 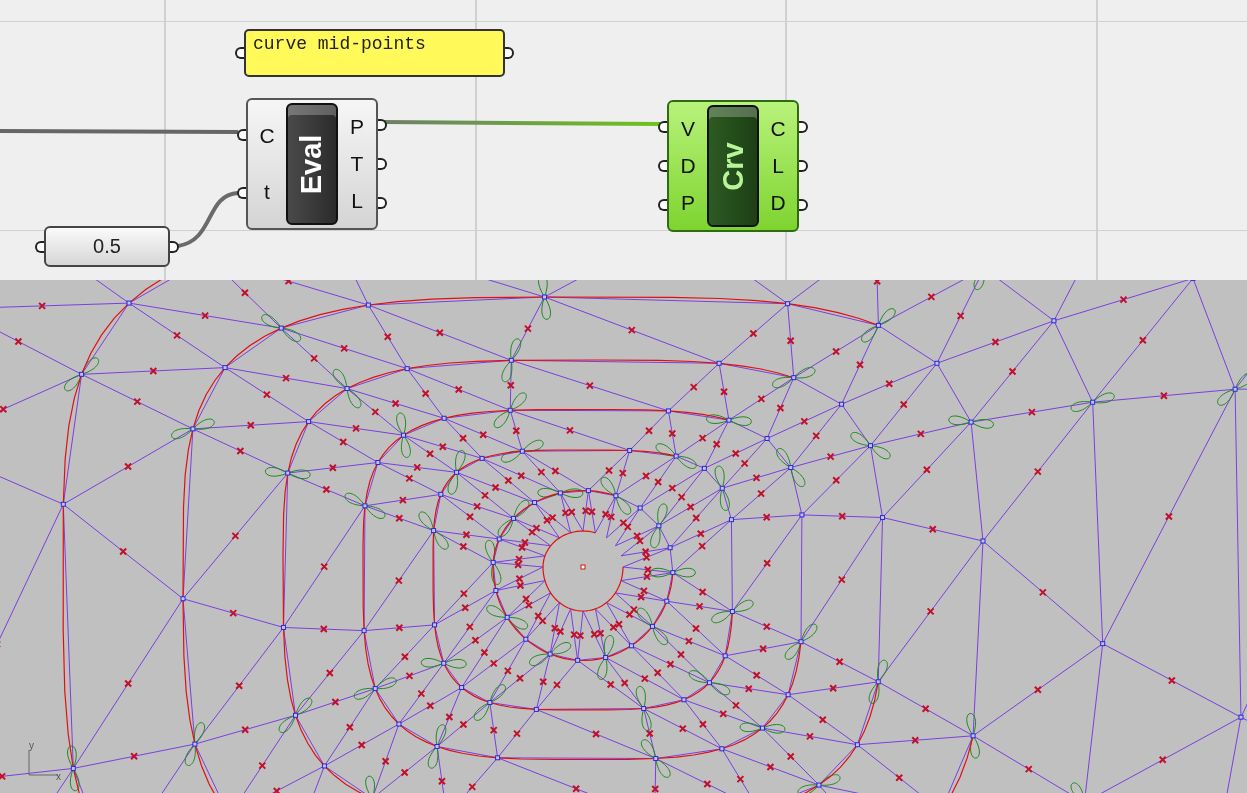 I want to click on output-port-label: C, so click(x=778, y=128).